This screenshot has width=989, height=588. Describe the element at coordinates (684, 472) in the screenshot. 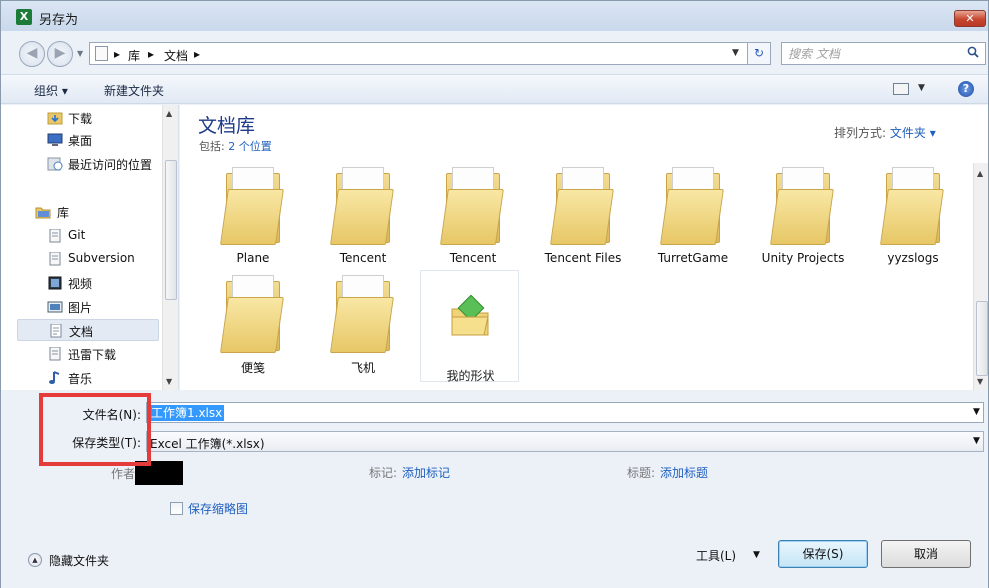

I see `add-title-link: 添加标题` at that location.